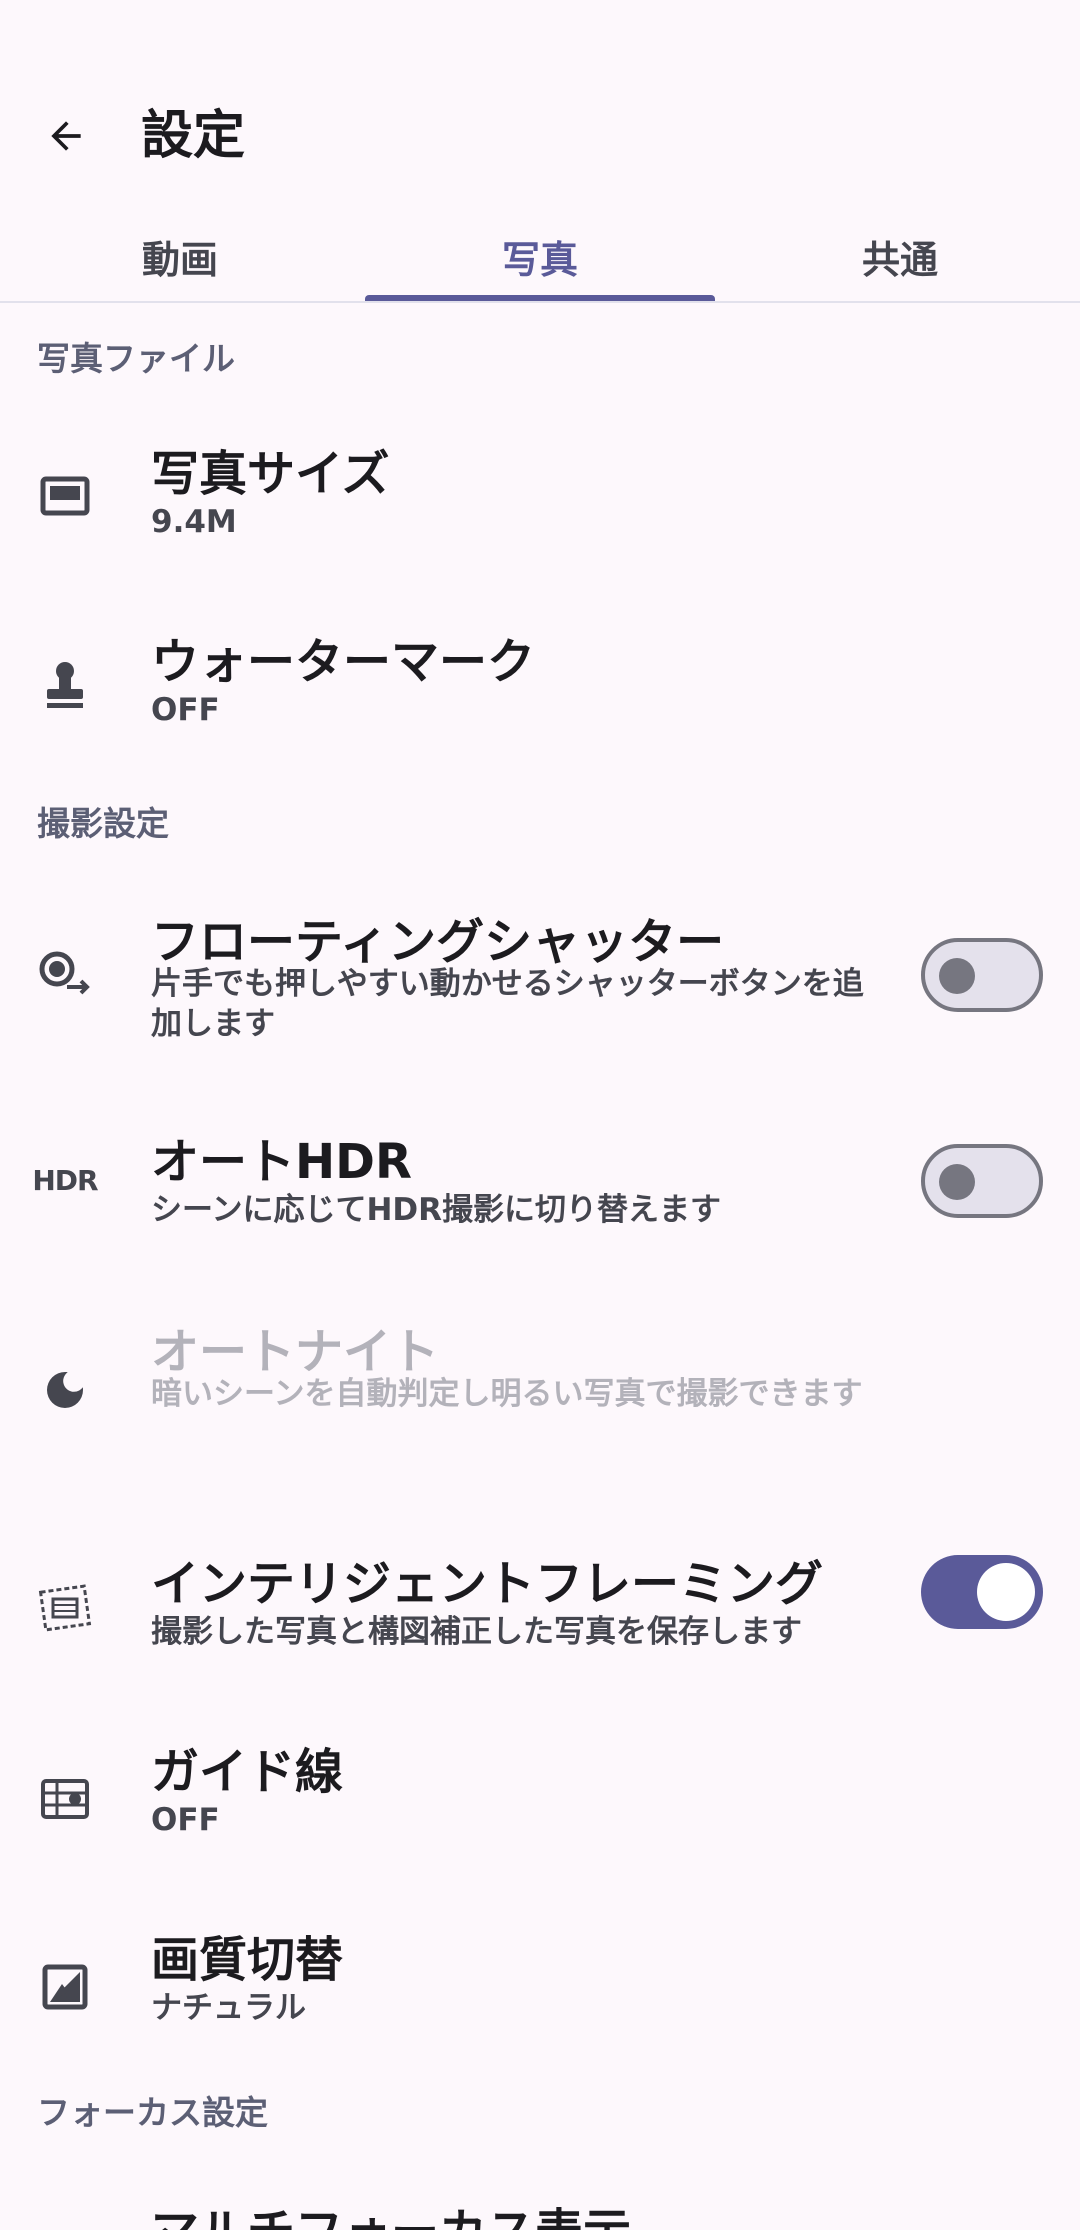 The width and height of the screenshot is (1080, 2230). Describe the element at coordinates (281, 1162) in the screenshot. I see `setting-title: オートHDR` at that location.